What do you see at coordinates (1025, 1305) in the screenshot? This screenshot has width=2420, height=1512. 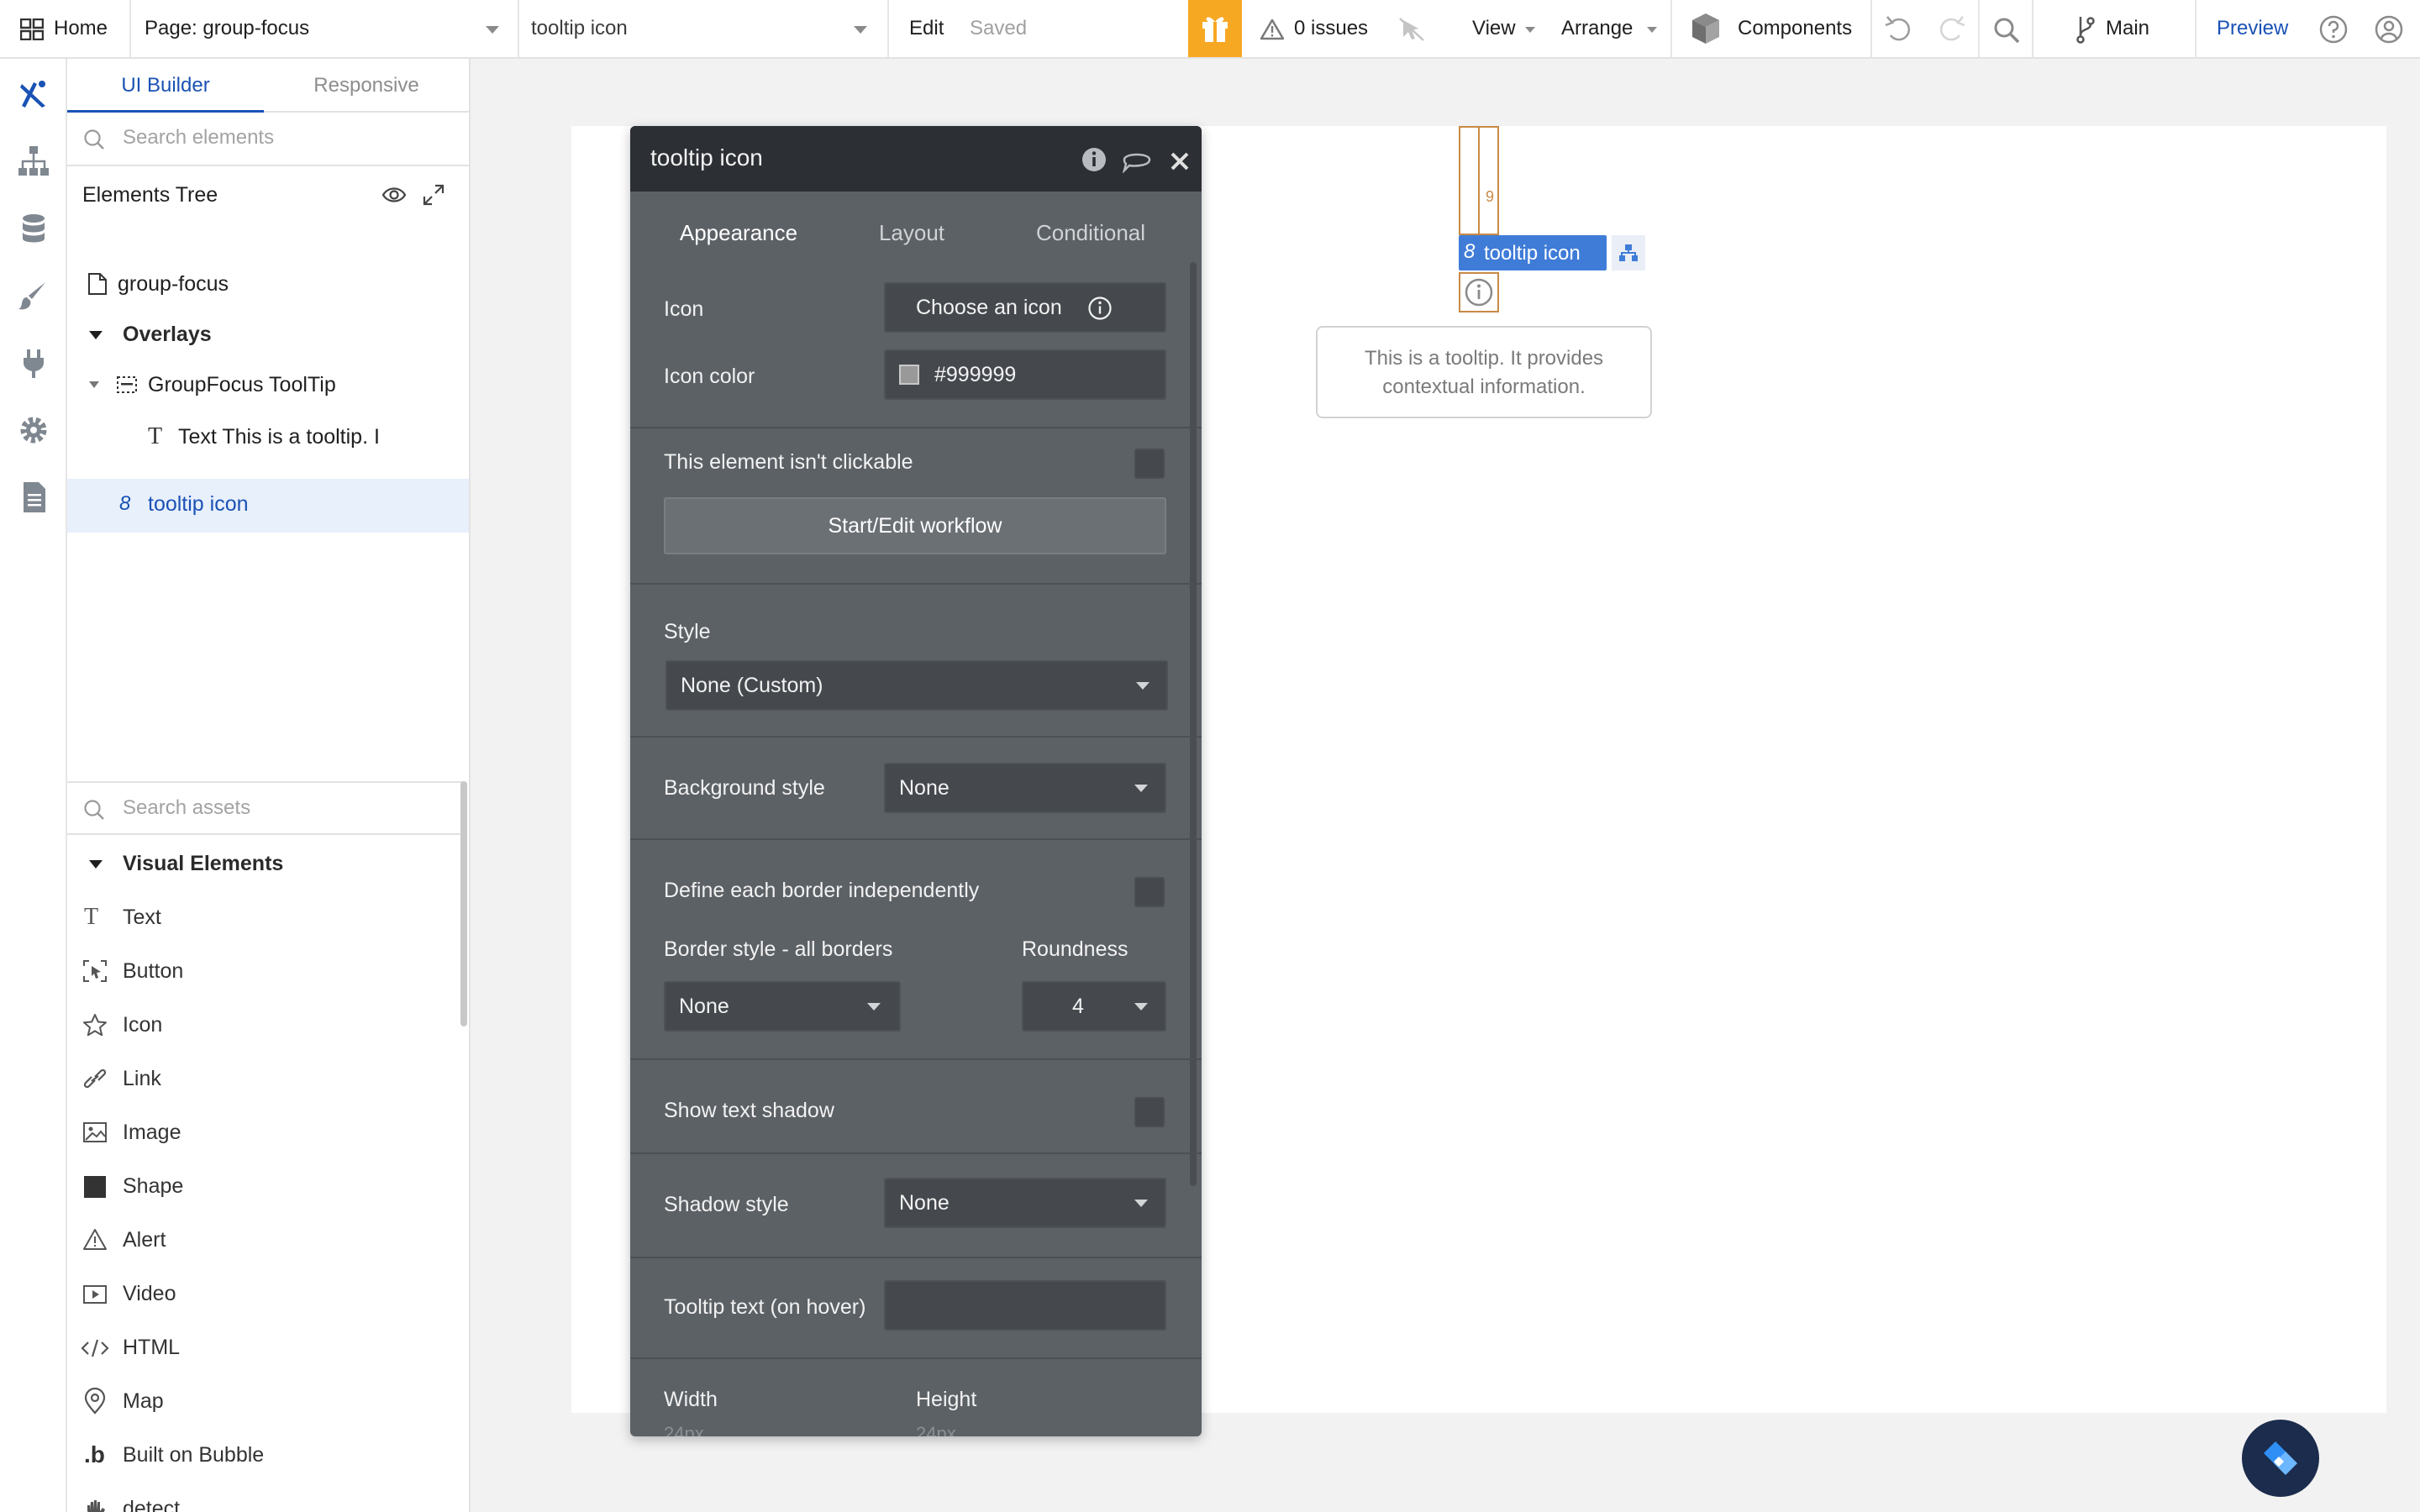 I see `tooltip-text-input` at bounding box center [1025, 1305].